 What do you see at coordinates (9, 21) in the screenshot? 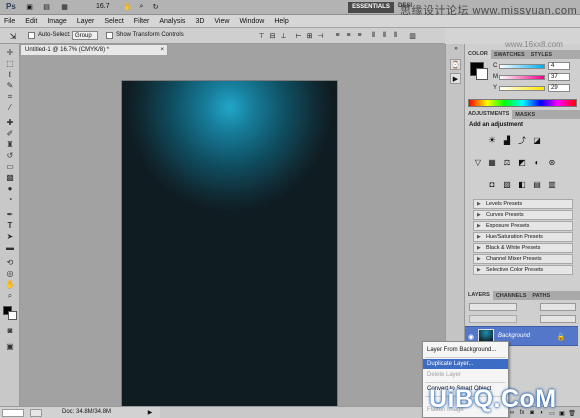
I see `menu-file: File` at bounding box center [9, 21].